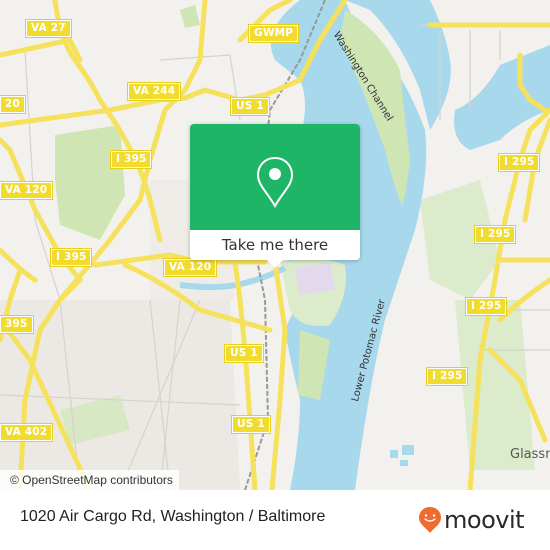  Describe the element at coordinates (430, 520) in the screenshot. I see `moovit-pin-icon` at that location.